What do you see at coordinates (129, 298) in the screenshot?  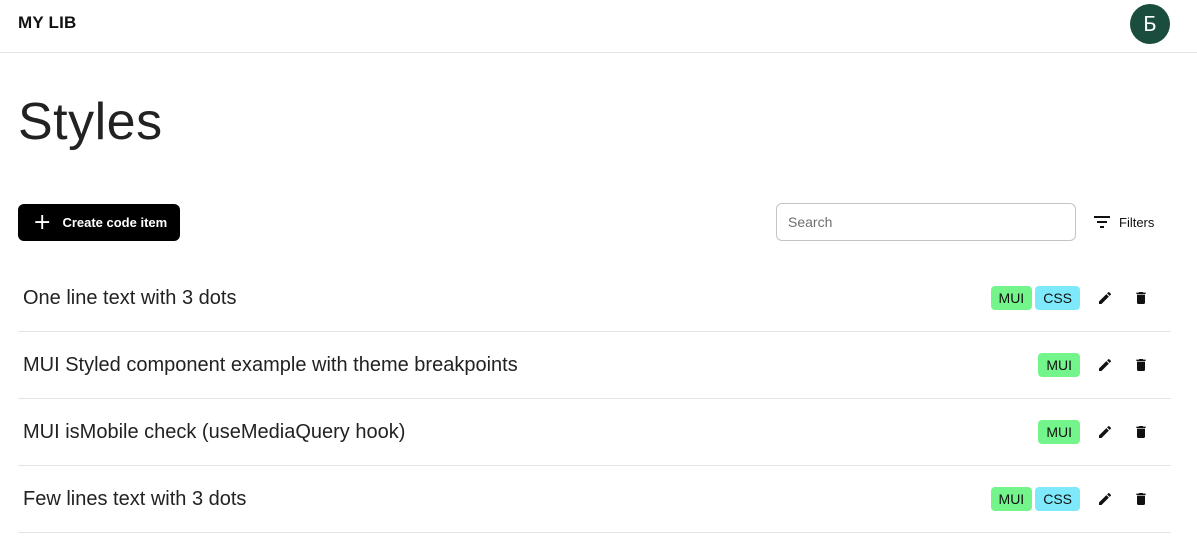 I see `item-title: One line text with 3 dots` at bounding box center [129, 298].